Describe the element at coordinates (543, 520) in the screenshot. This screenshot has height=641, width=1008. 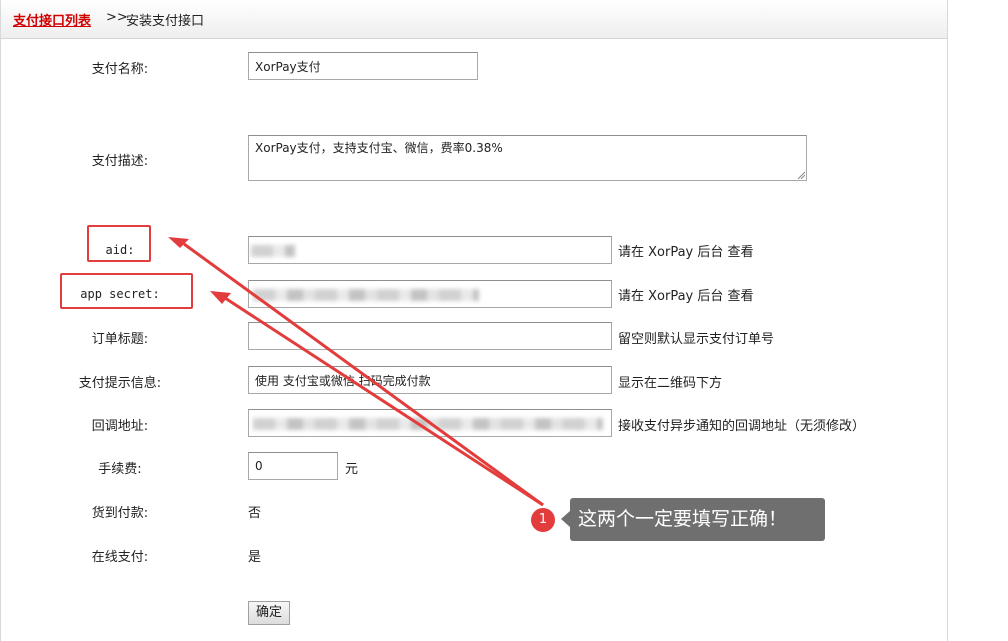
I see `step-number-badge: 1` at that location.